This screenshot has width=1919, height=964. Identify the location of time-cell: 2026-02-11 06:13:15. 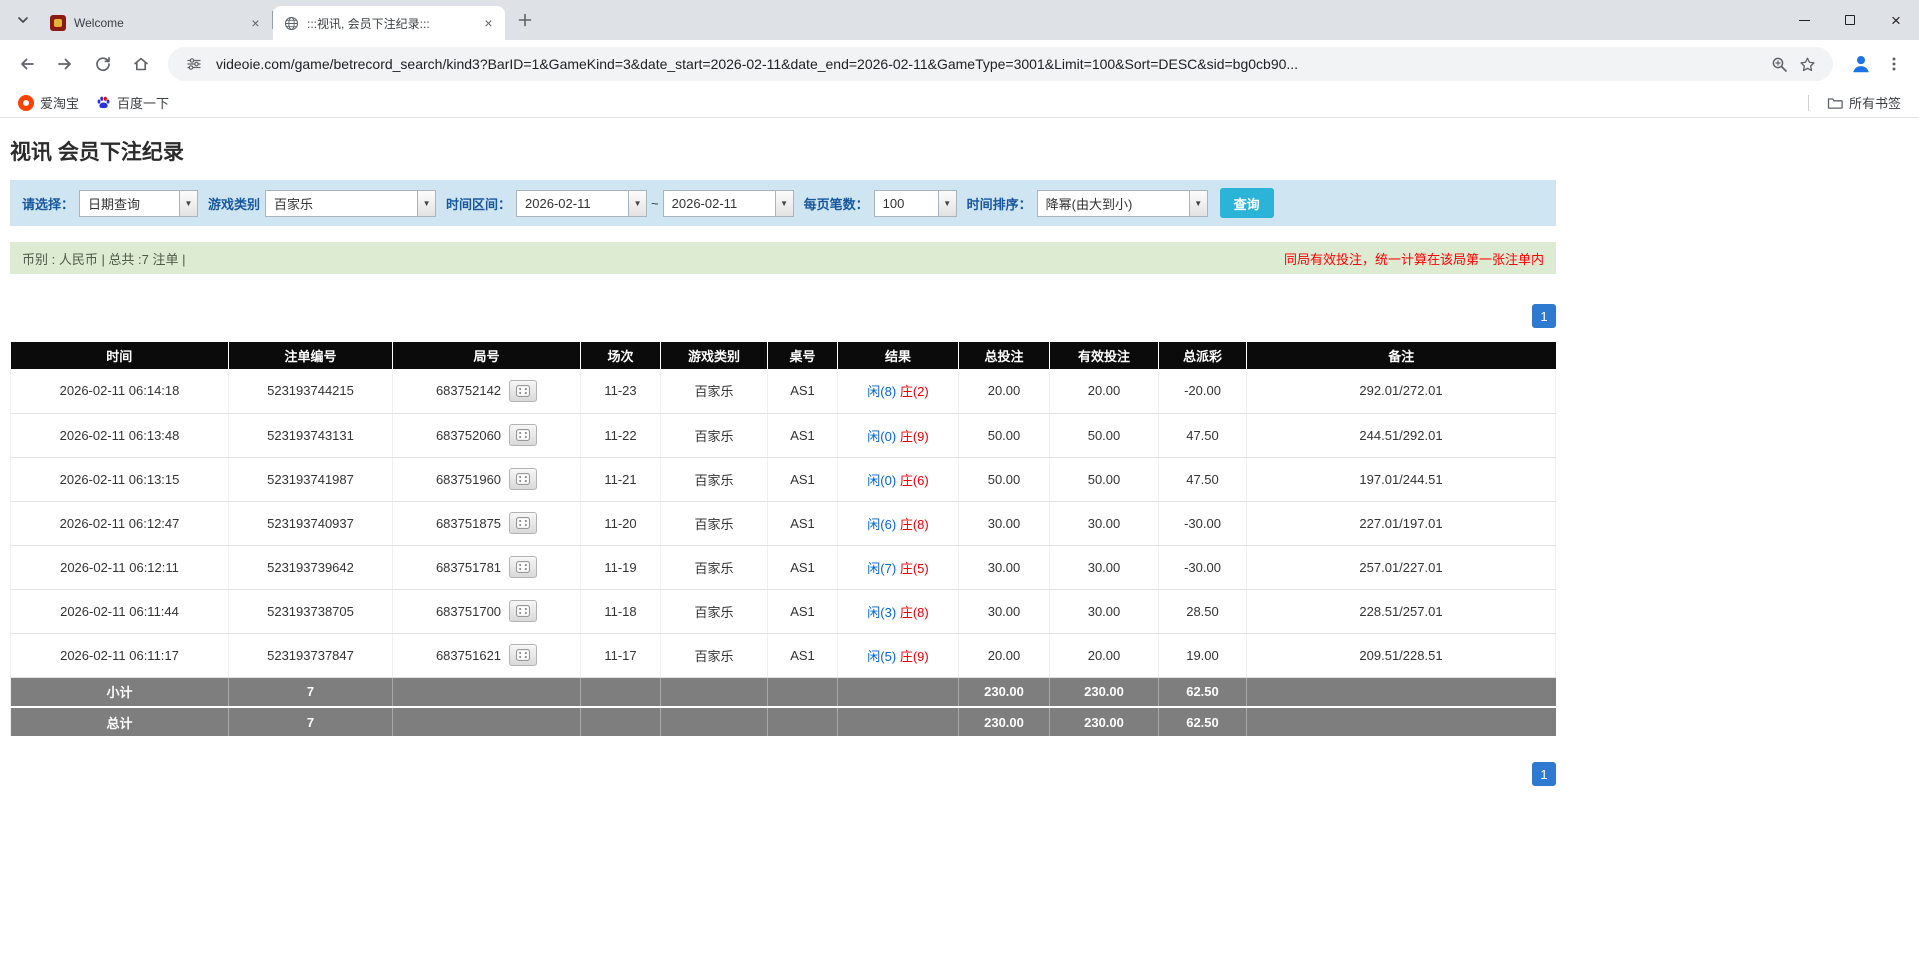
(119, 479).